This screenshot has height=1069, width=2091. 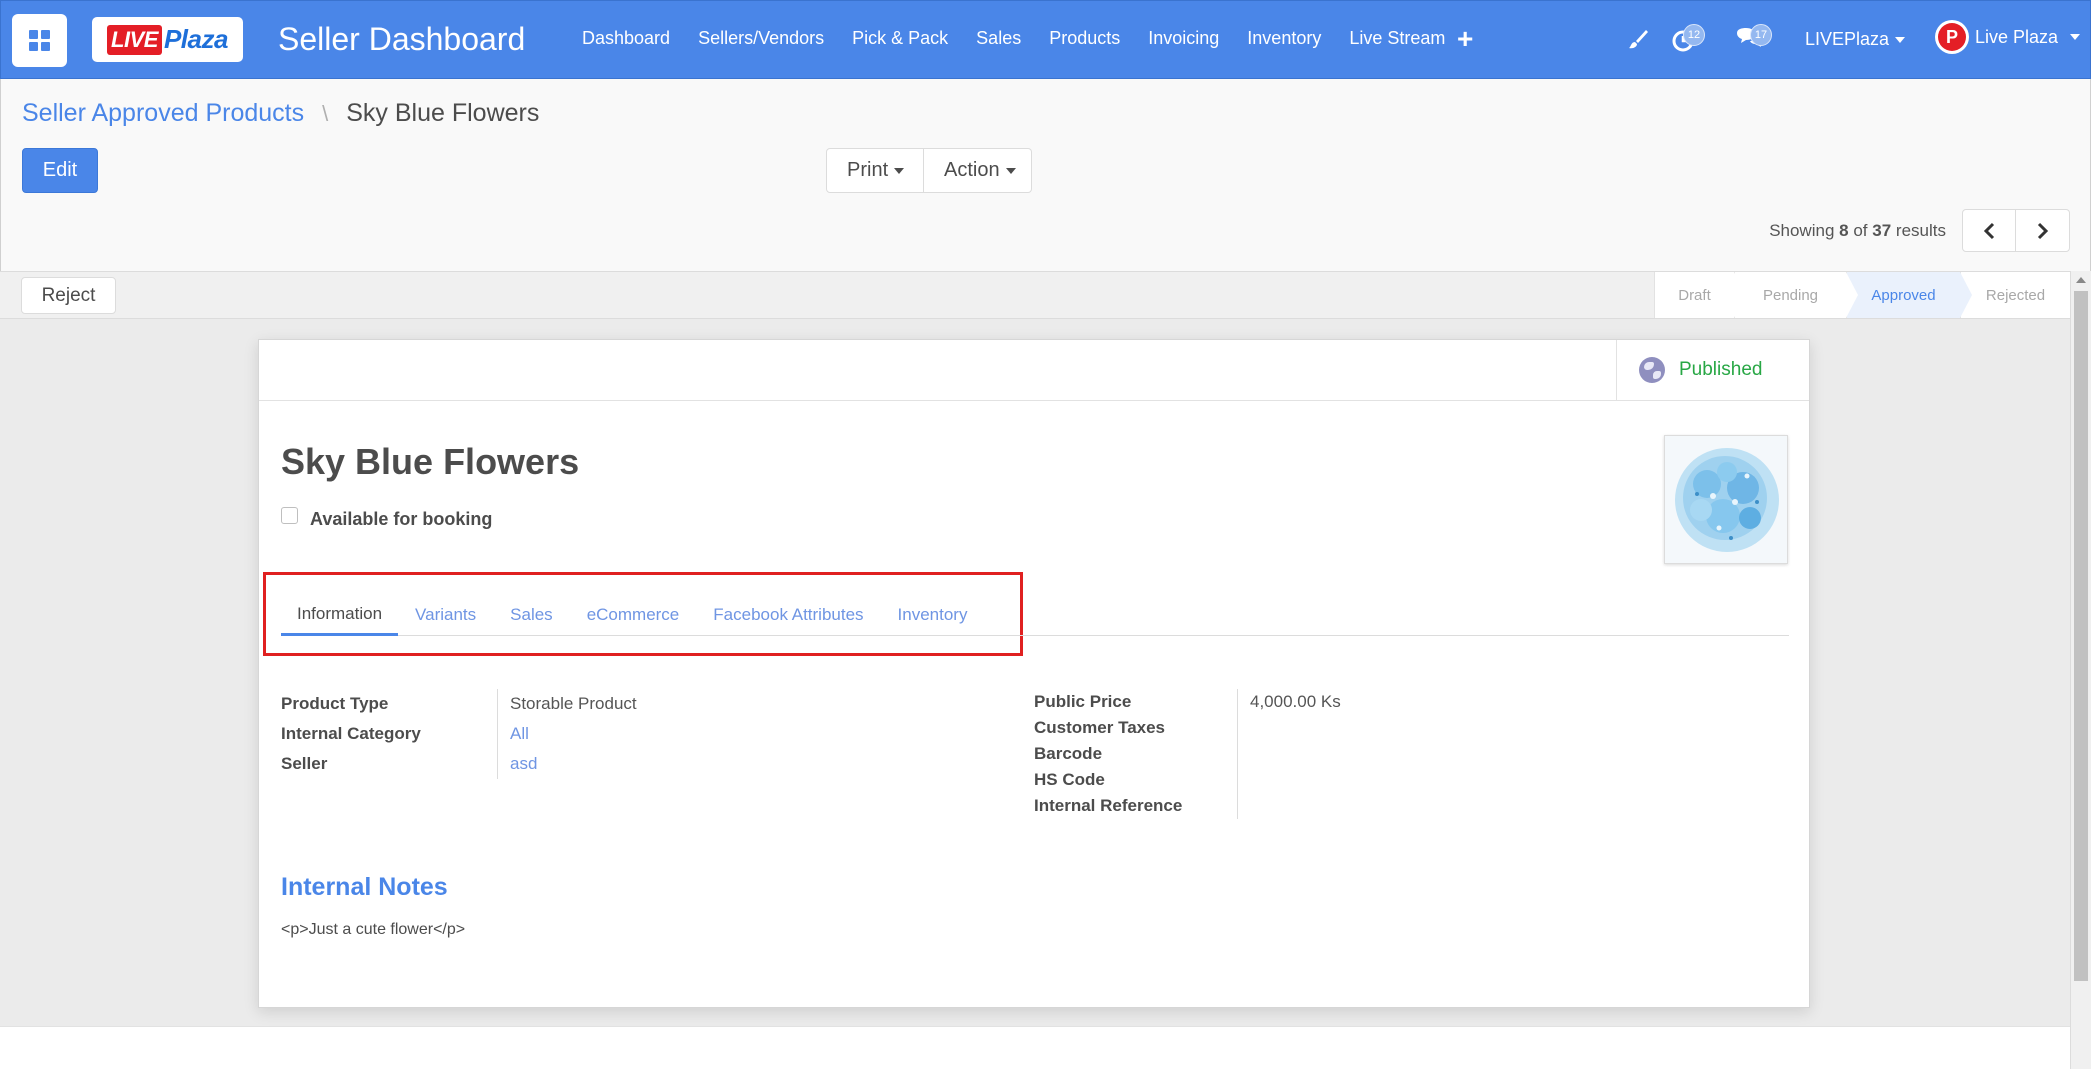 What do you see at coordinates (1289, 754) in the screenshot?
I see `barcode-value` at bounding box center [1289, 754].